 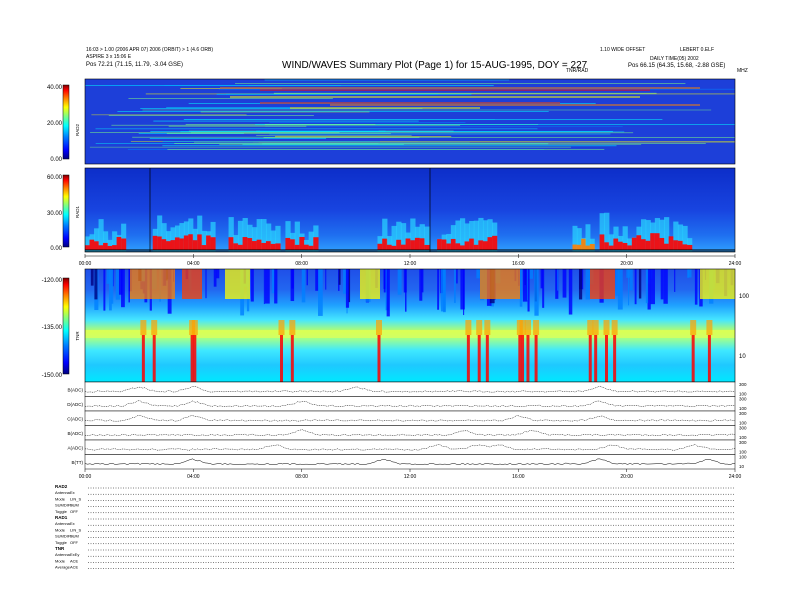 I want to click on tnr-plasma-line, so click(x=410, y=334).